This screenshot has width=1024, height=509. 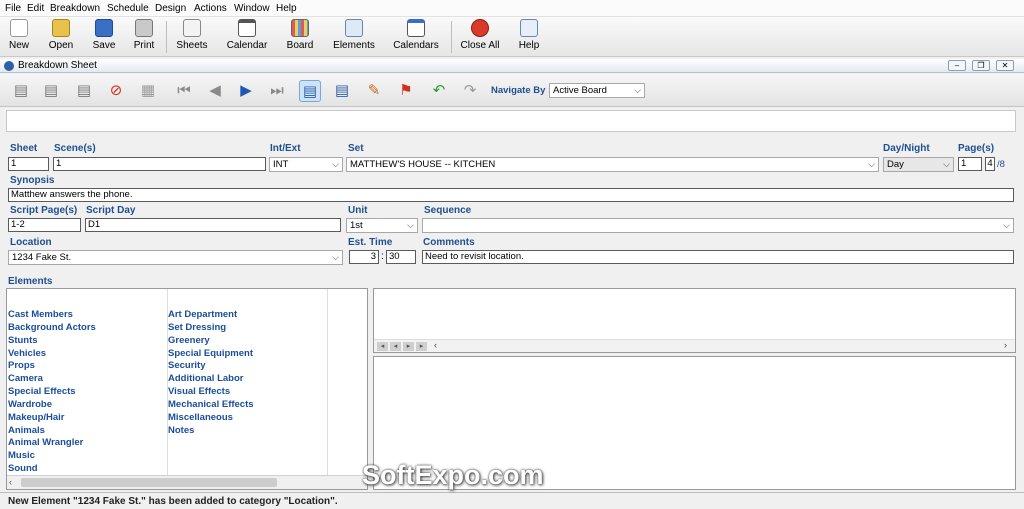 What do you see at coordinates (175, 257) in the screenshot?
I see `location-dropdown: 1234 Fake St. ⌵` at bounding box center [175, 257].